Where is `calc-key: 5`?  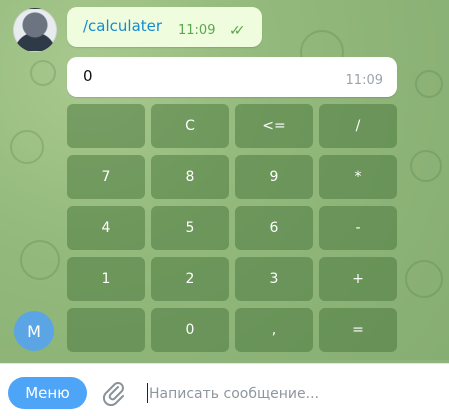 calc-key: 5 is located at coordinates (190, 228).